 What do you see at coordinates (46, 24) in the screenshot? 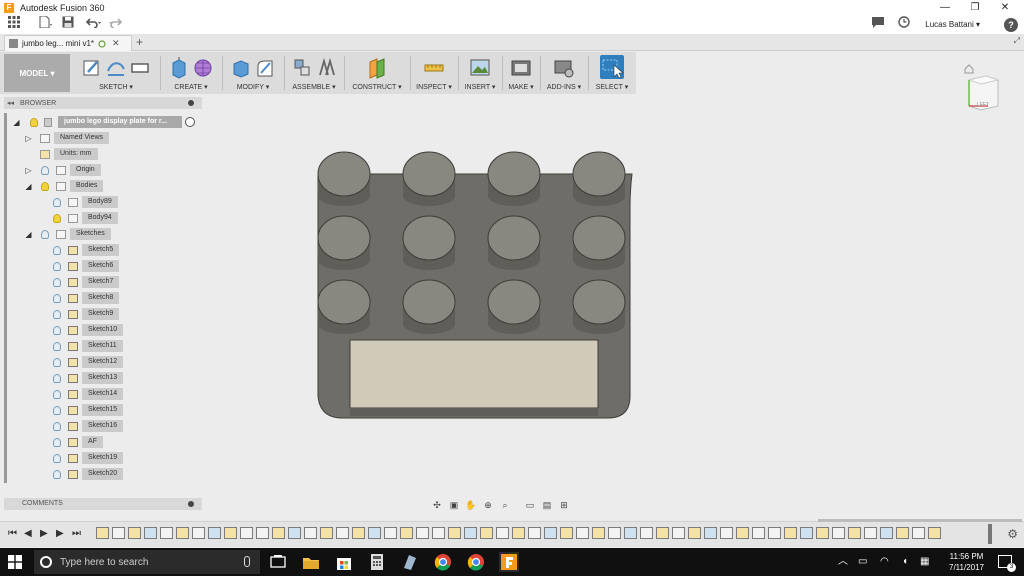
I see `file-menu-icon` at bounding box center [46, 24].